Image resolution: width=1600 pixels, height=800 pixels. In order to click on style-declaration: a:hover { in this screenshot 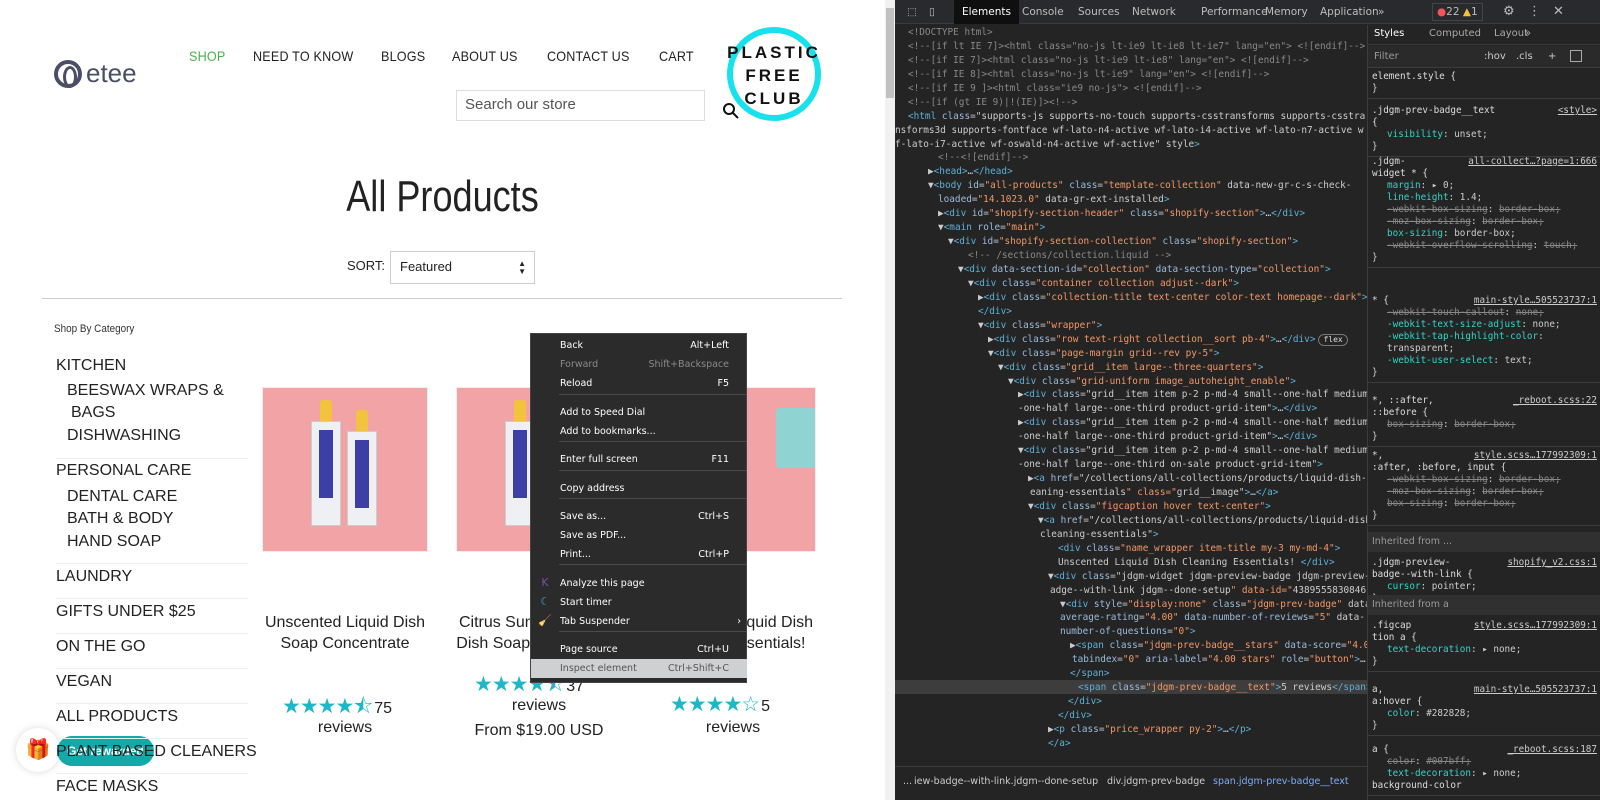, I will do `click(1484, 702)`.